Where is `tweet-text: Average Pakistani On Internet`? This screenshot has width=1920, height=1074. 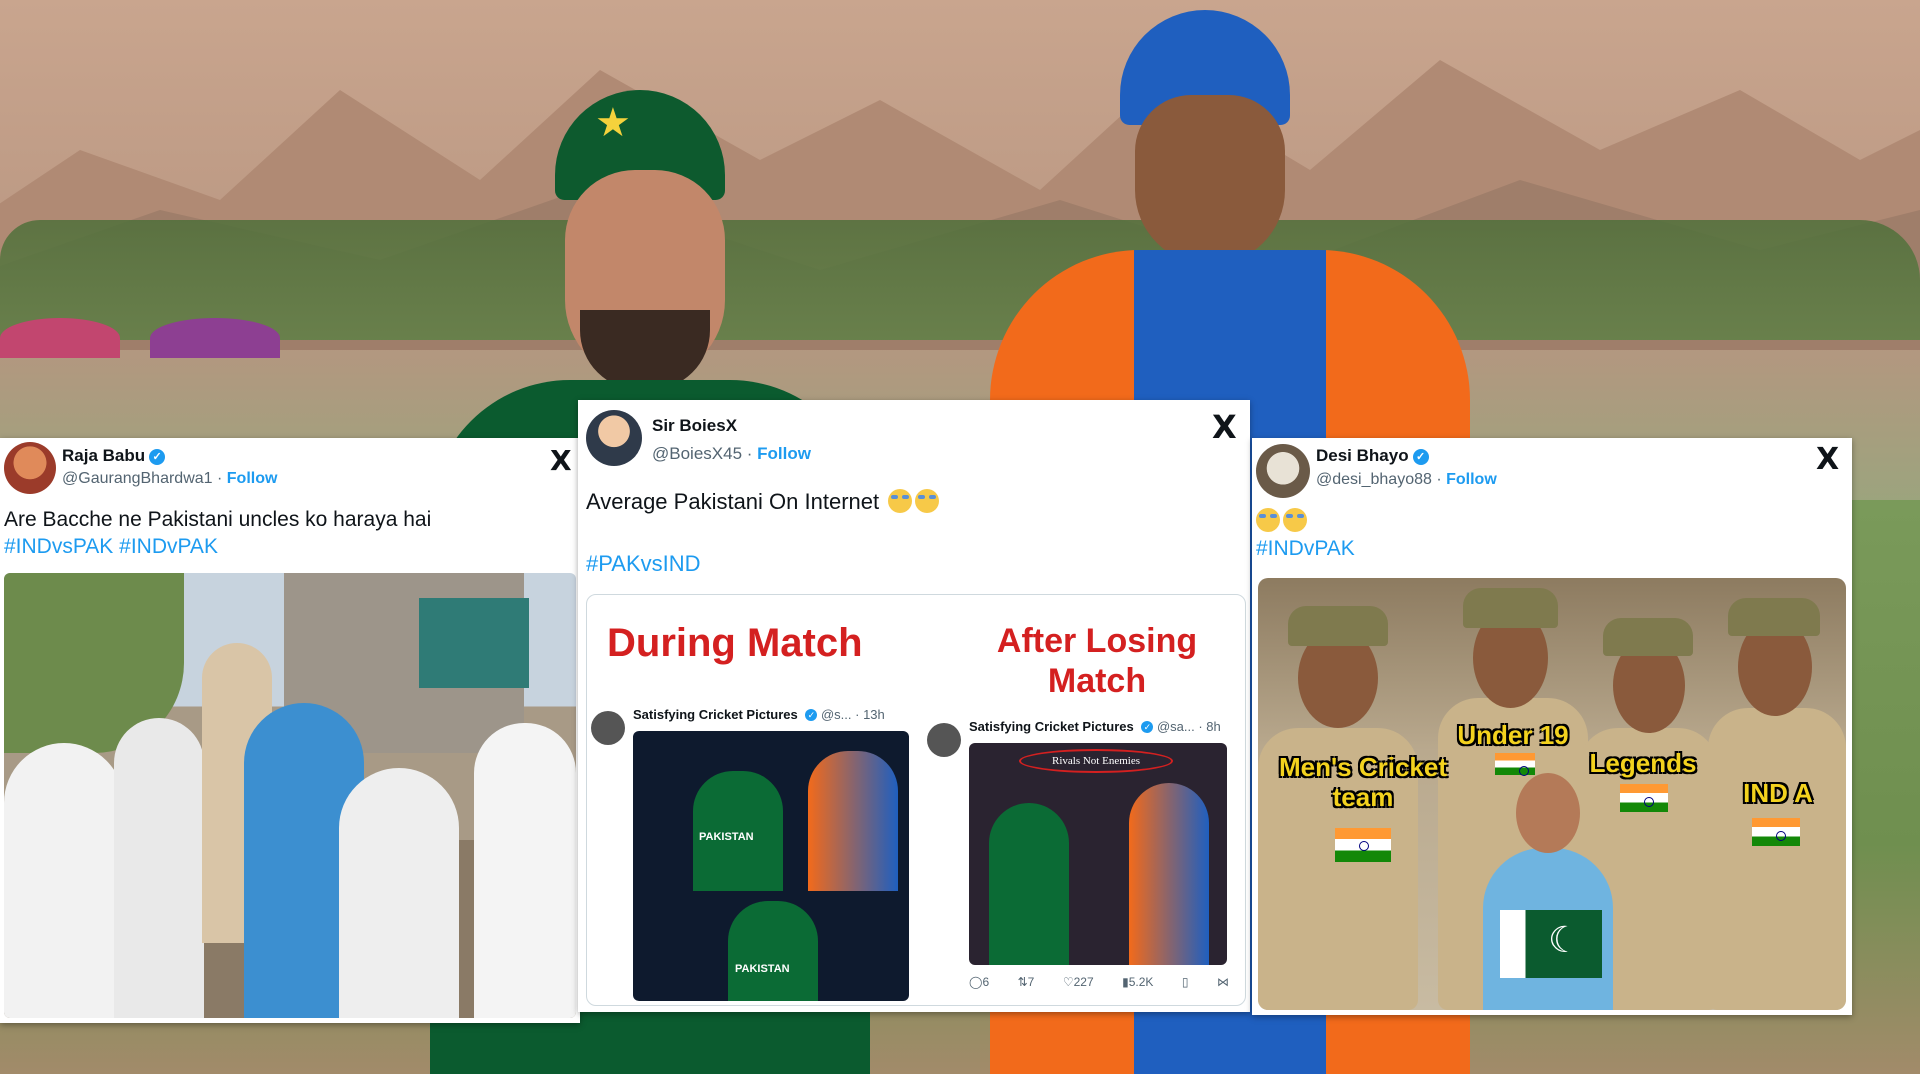 tweet-text: Average Pakistani On Internet is located at coordinates (733, 501).